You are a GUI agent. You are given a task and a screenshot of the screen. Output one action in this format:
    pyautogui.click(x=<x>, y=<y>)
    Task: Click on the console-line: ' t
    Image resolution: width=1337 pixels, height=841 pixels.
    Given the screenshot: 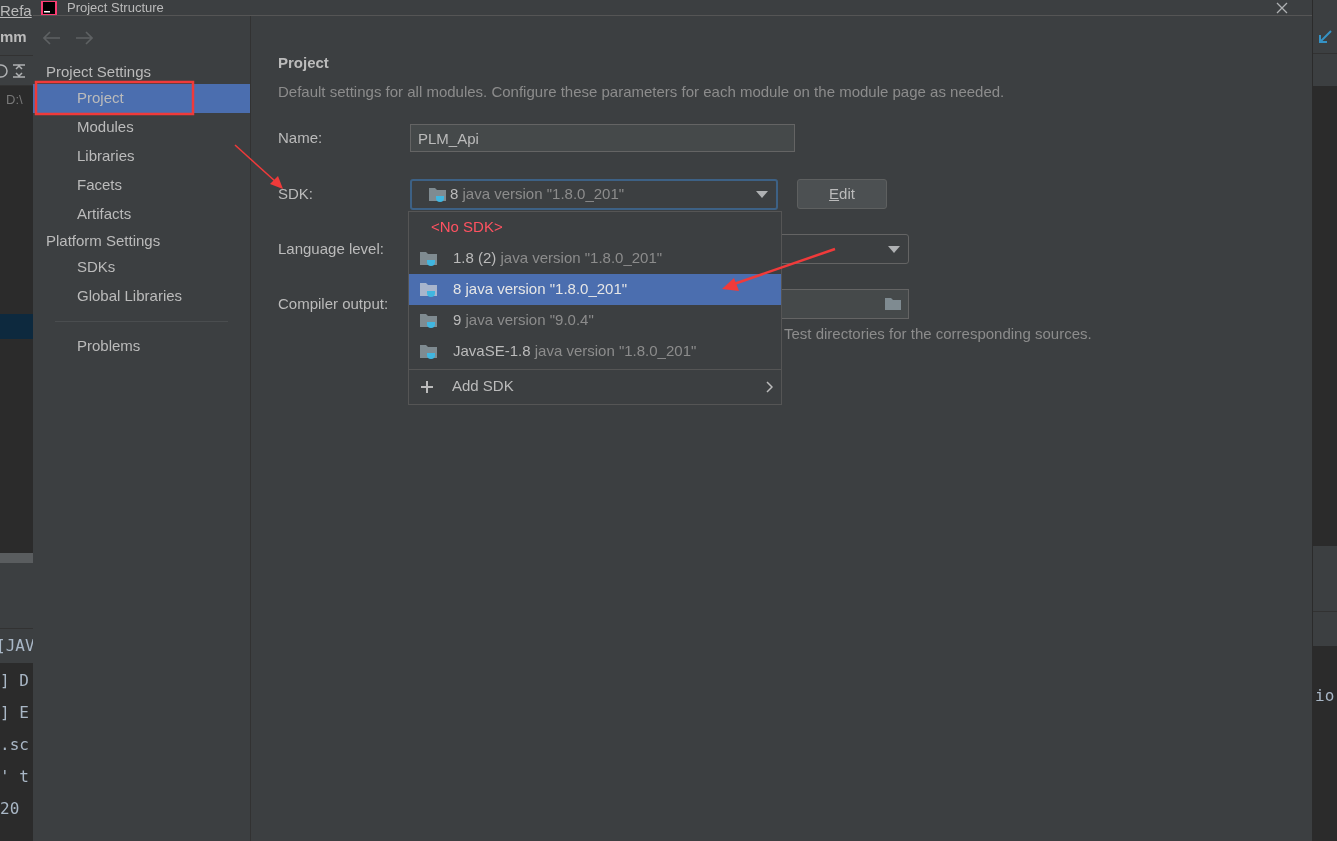 What is the action you would take?
    pyautogui.click(x=14, y=777)
    